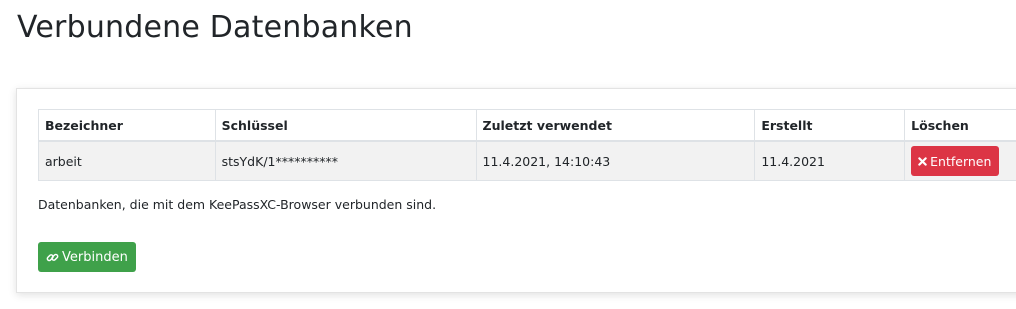 Image resolution: width=1016 pixels, height=309 pixels. Describe the element at coordinates (345, 125) in the screenshot. I see `header-key: Schlüssel` at that location.